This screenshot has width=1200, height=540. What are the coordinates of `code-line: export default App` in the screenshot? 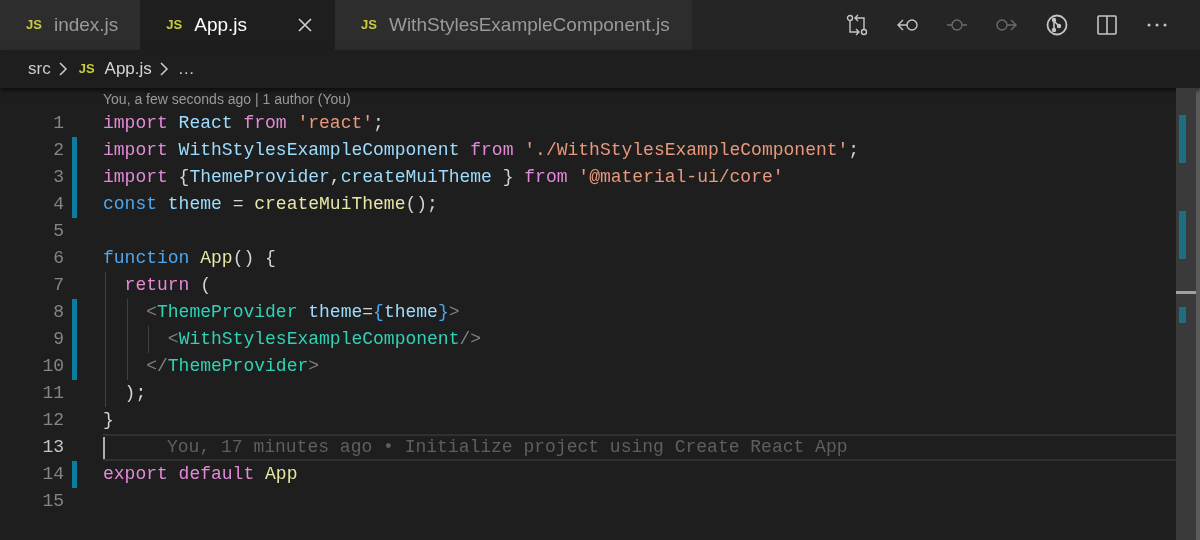 It's located at (200, 474).